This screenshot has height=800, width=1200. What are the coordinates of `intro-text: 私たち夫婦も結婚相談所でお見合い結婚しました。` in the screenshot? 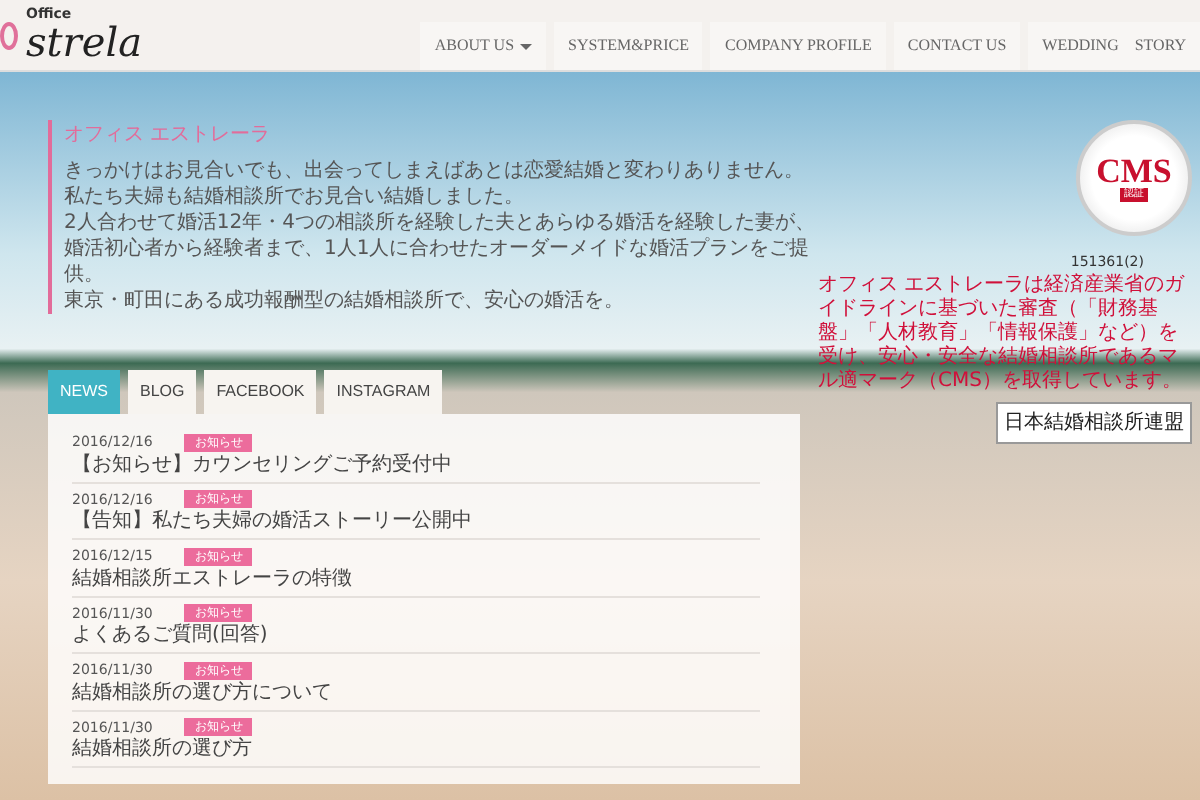 It's located at (295, 197).